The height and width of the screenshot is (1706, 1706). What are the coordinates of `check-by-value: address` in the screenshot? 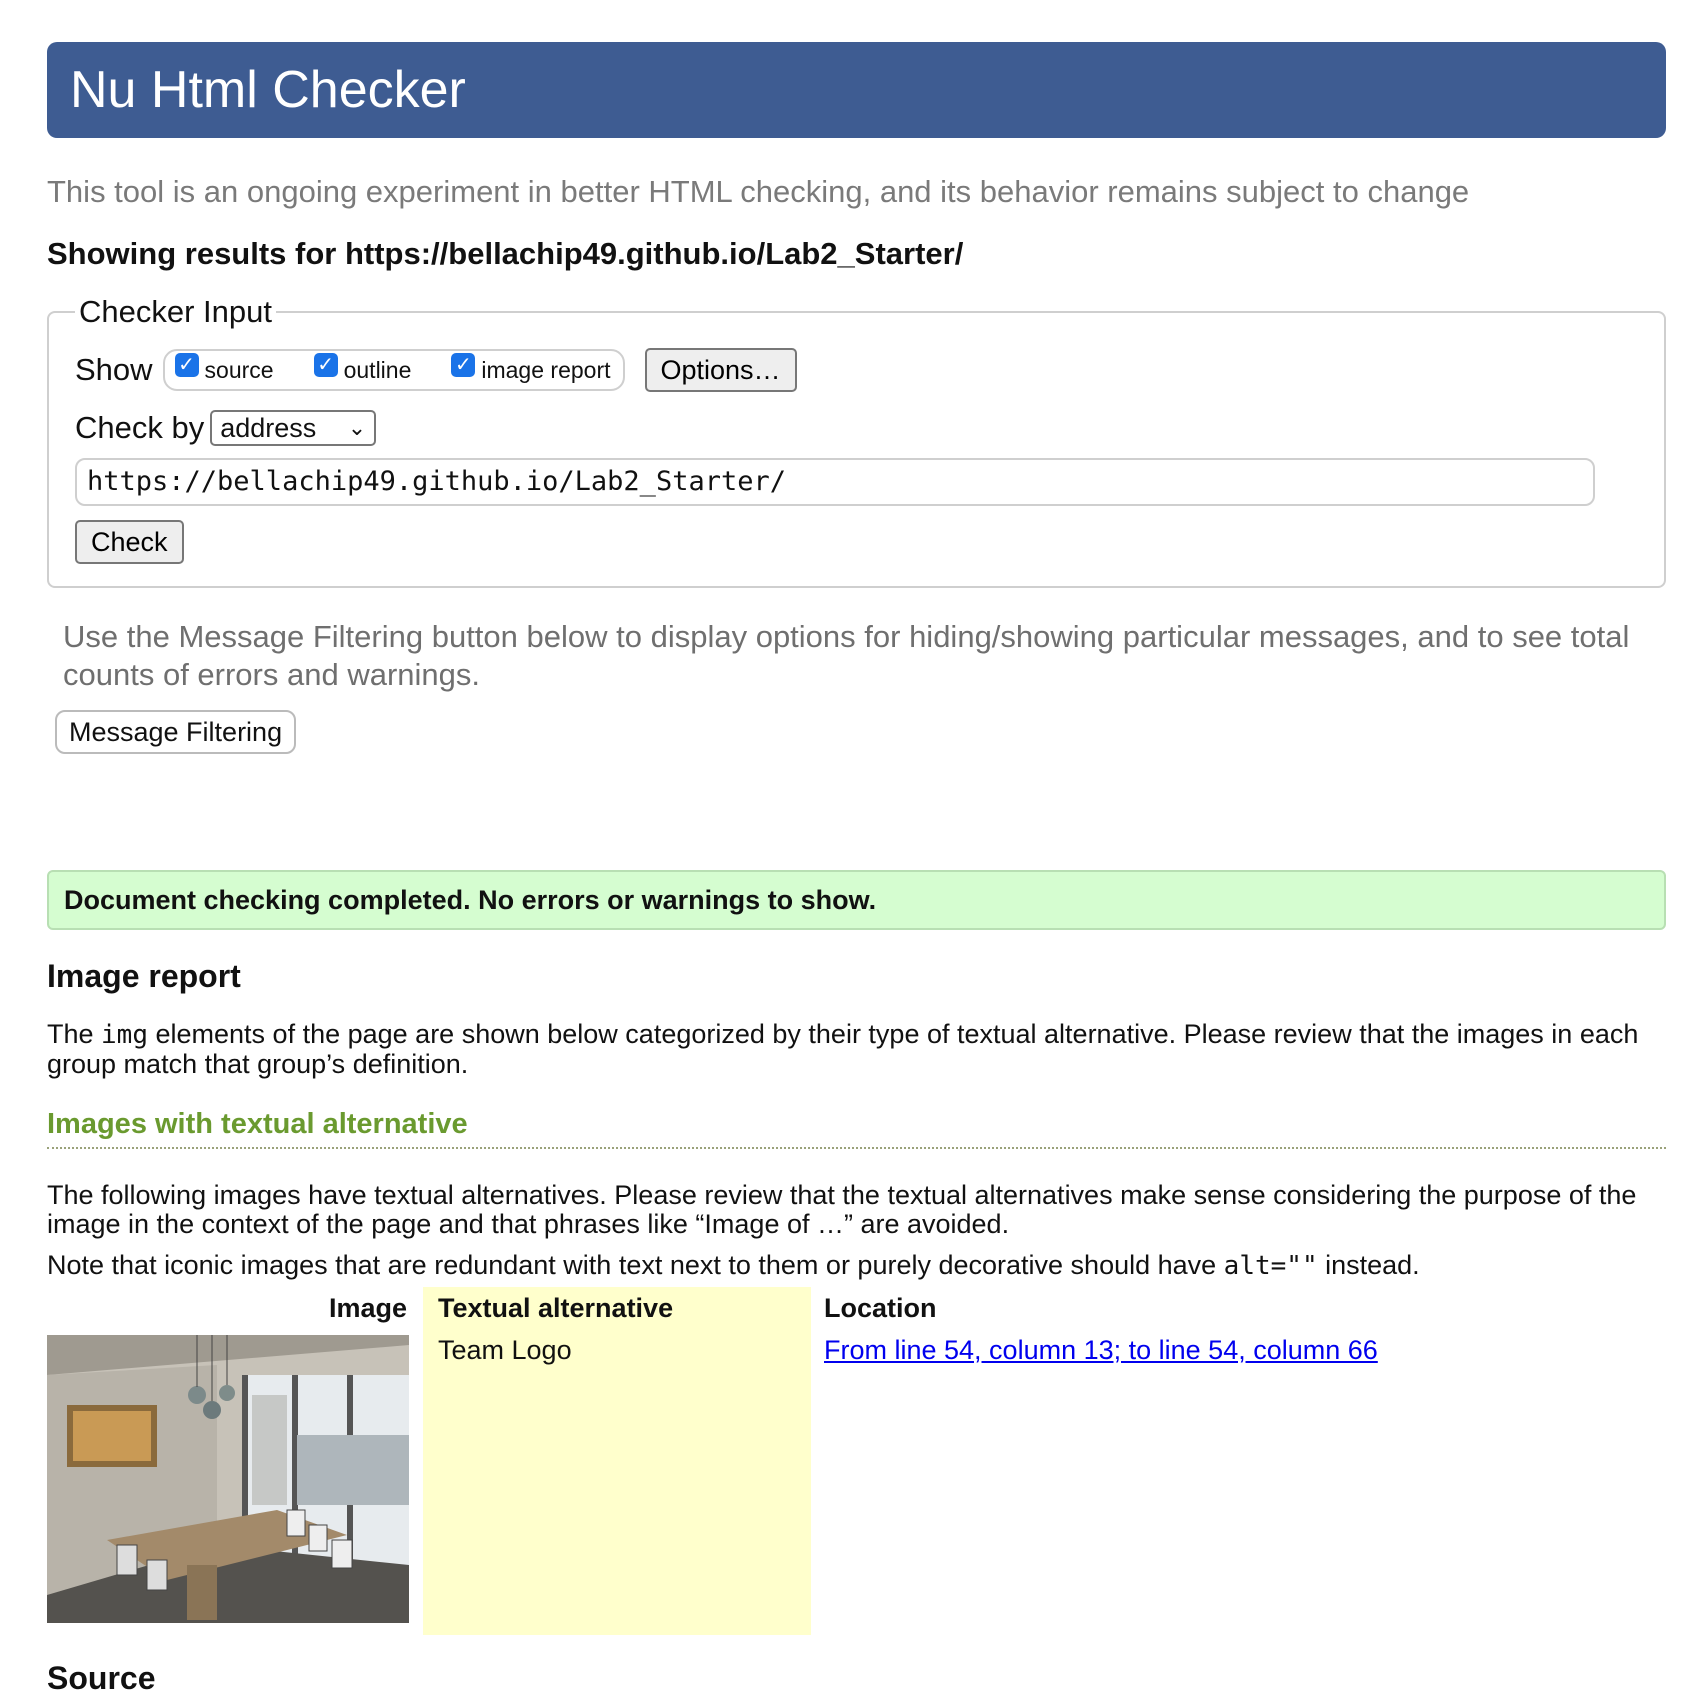 It's located at (268, 427).